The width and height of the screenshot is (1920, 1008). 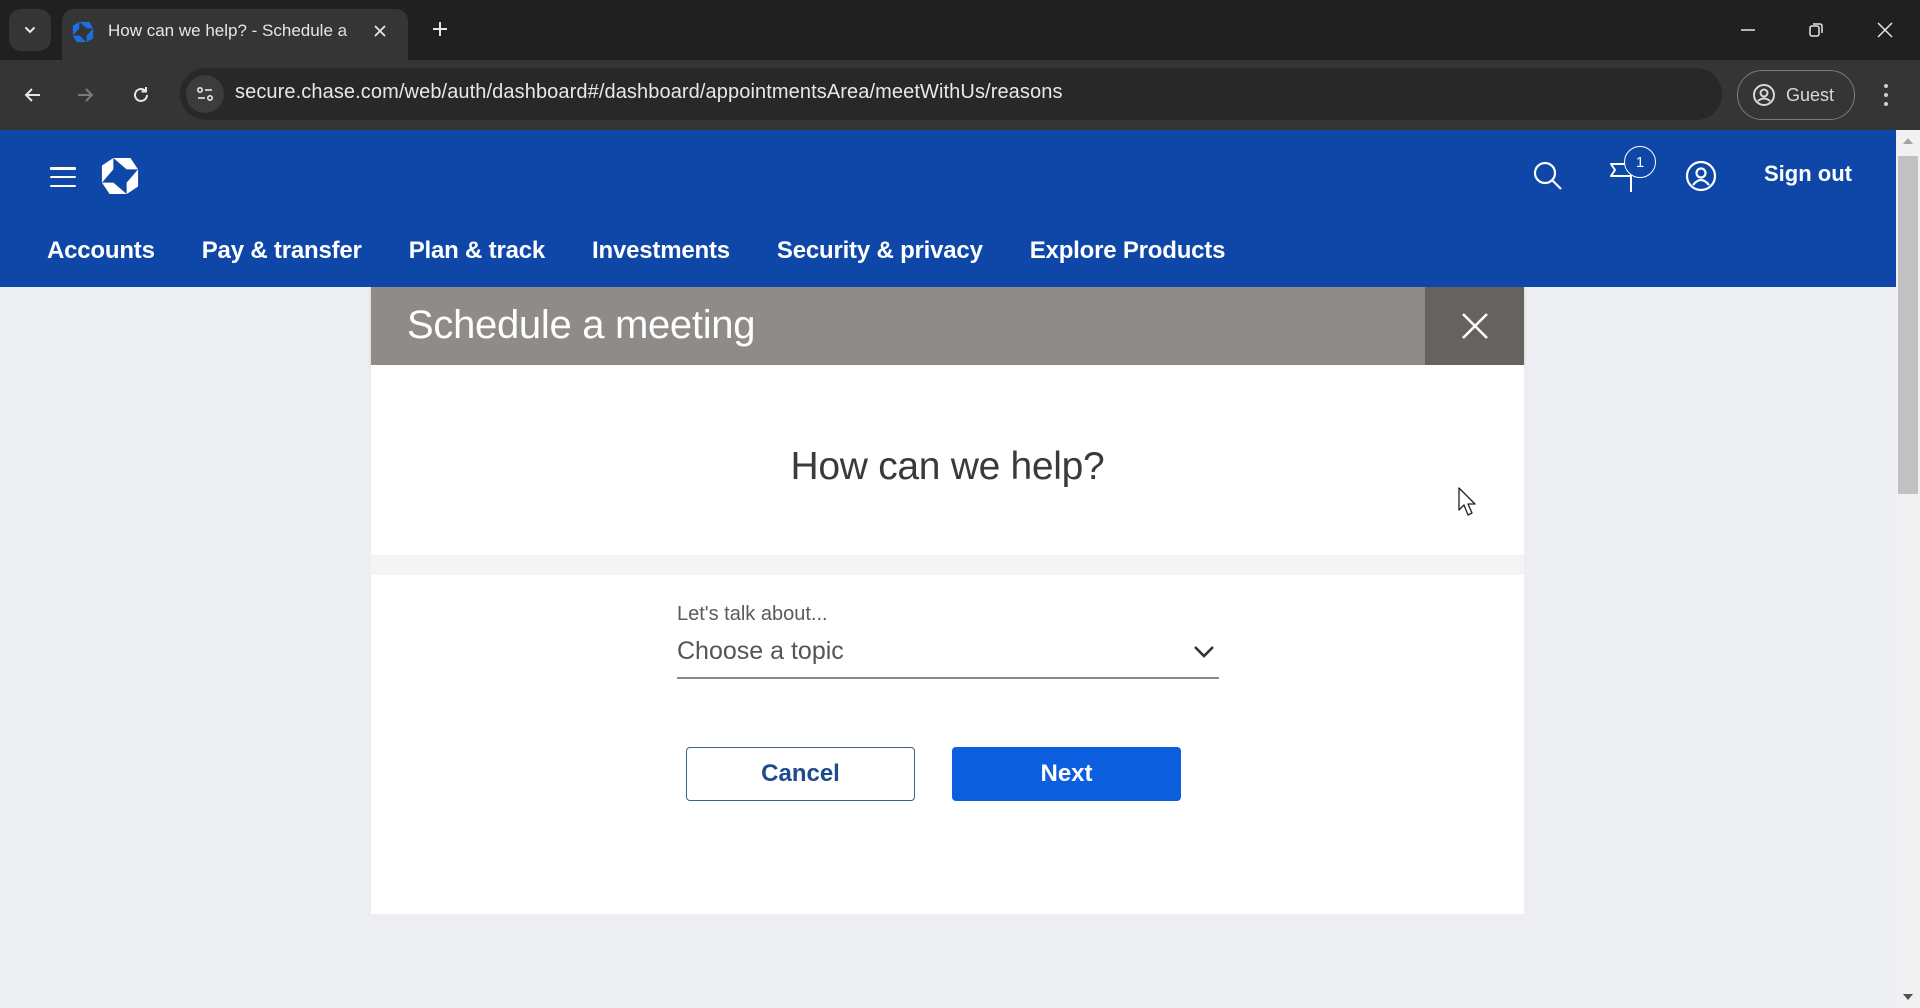 I want to click on topic-dropdown: Choose a topic, so click(x=948, y=655).